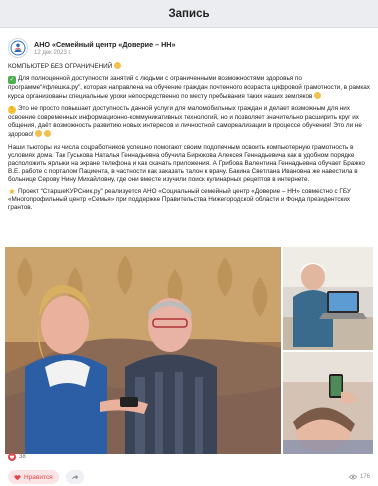  I want to click on views-counter: 176, so click(359, 477).